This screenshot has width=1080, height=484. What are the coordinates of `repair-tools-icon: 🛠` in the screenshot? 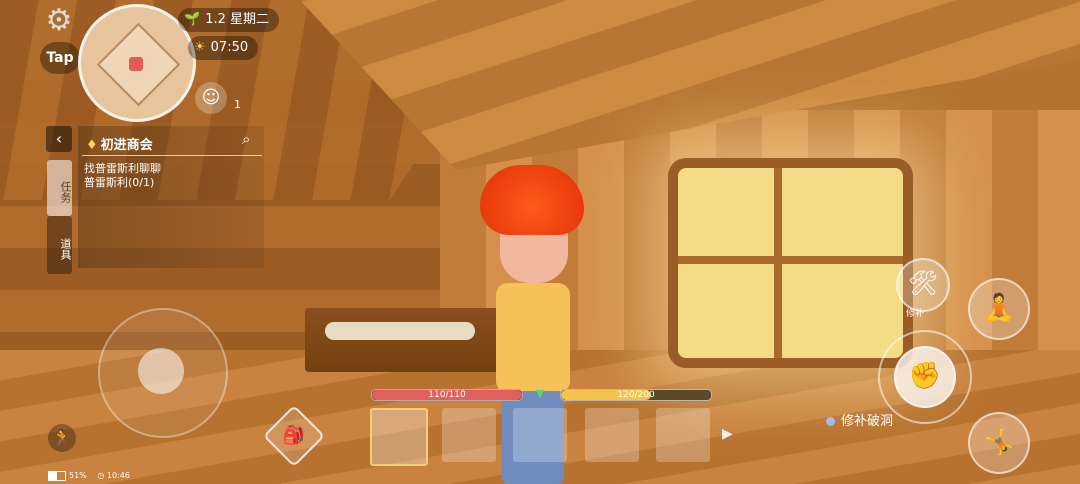 It's located at (923, 285).